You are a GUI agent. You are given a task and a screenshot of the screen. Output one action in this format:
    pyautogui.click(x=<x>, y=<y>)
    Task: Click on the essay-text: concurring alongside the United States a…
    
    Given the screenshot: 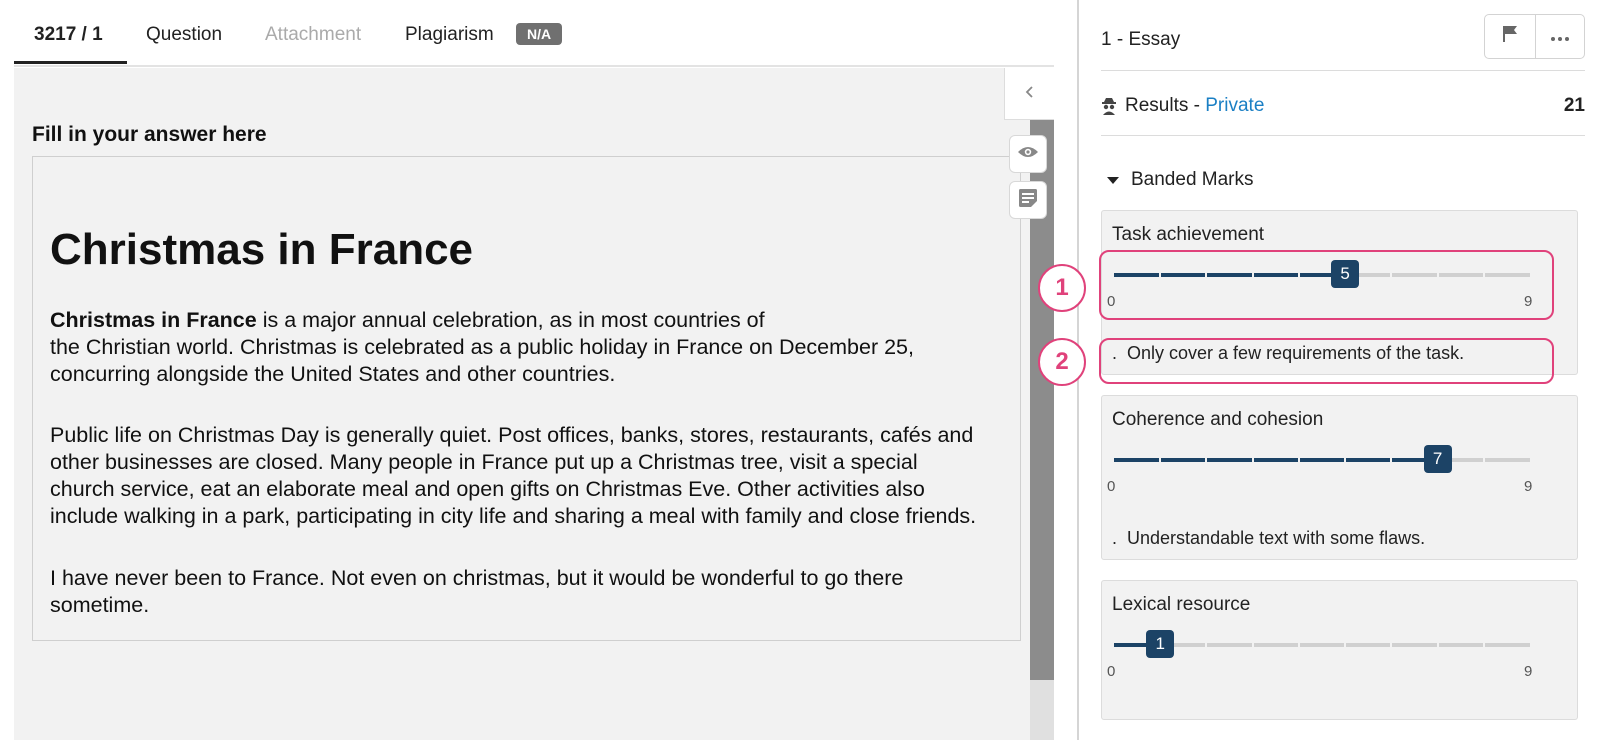 What is the action you would take?
    pyautogui.click(x=333, y=374)
    